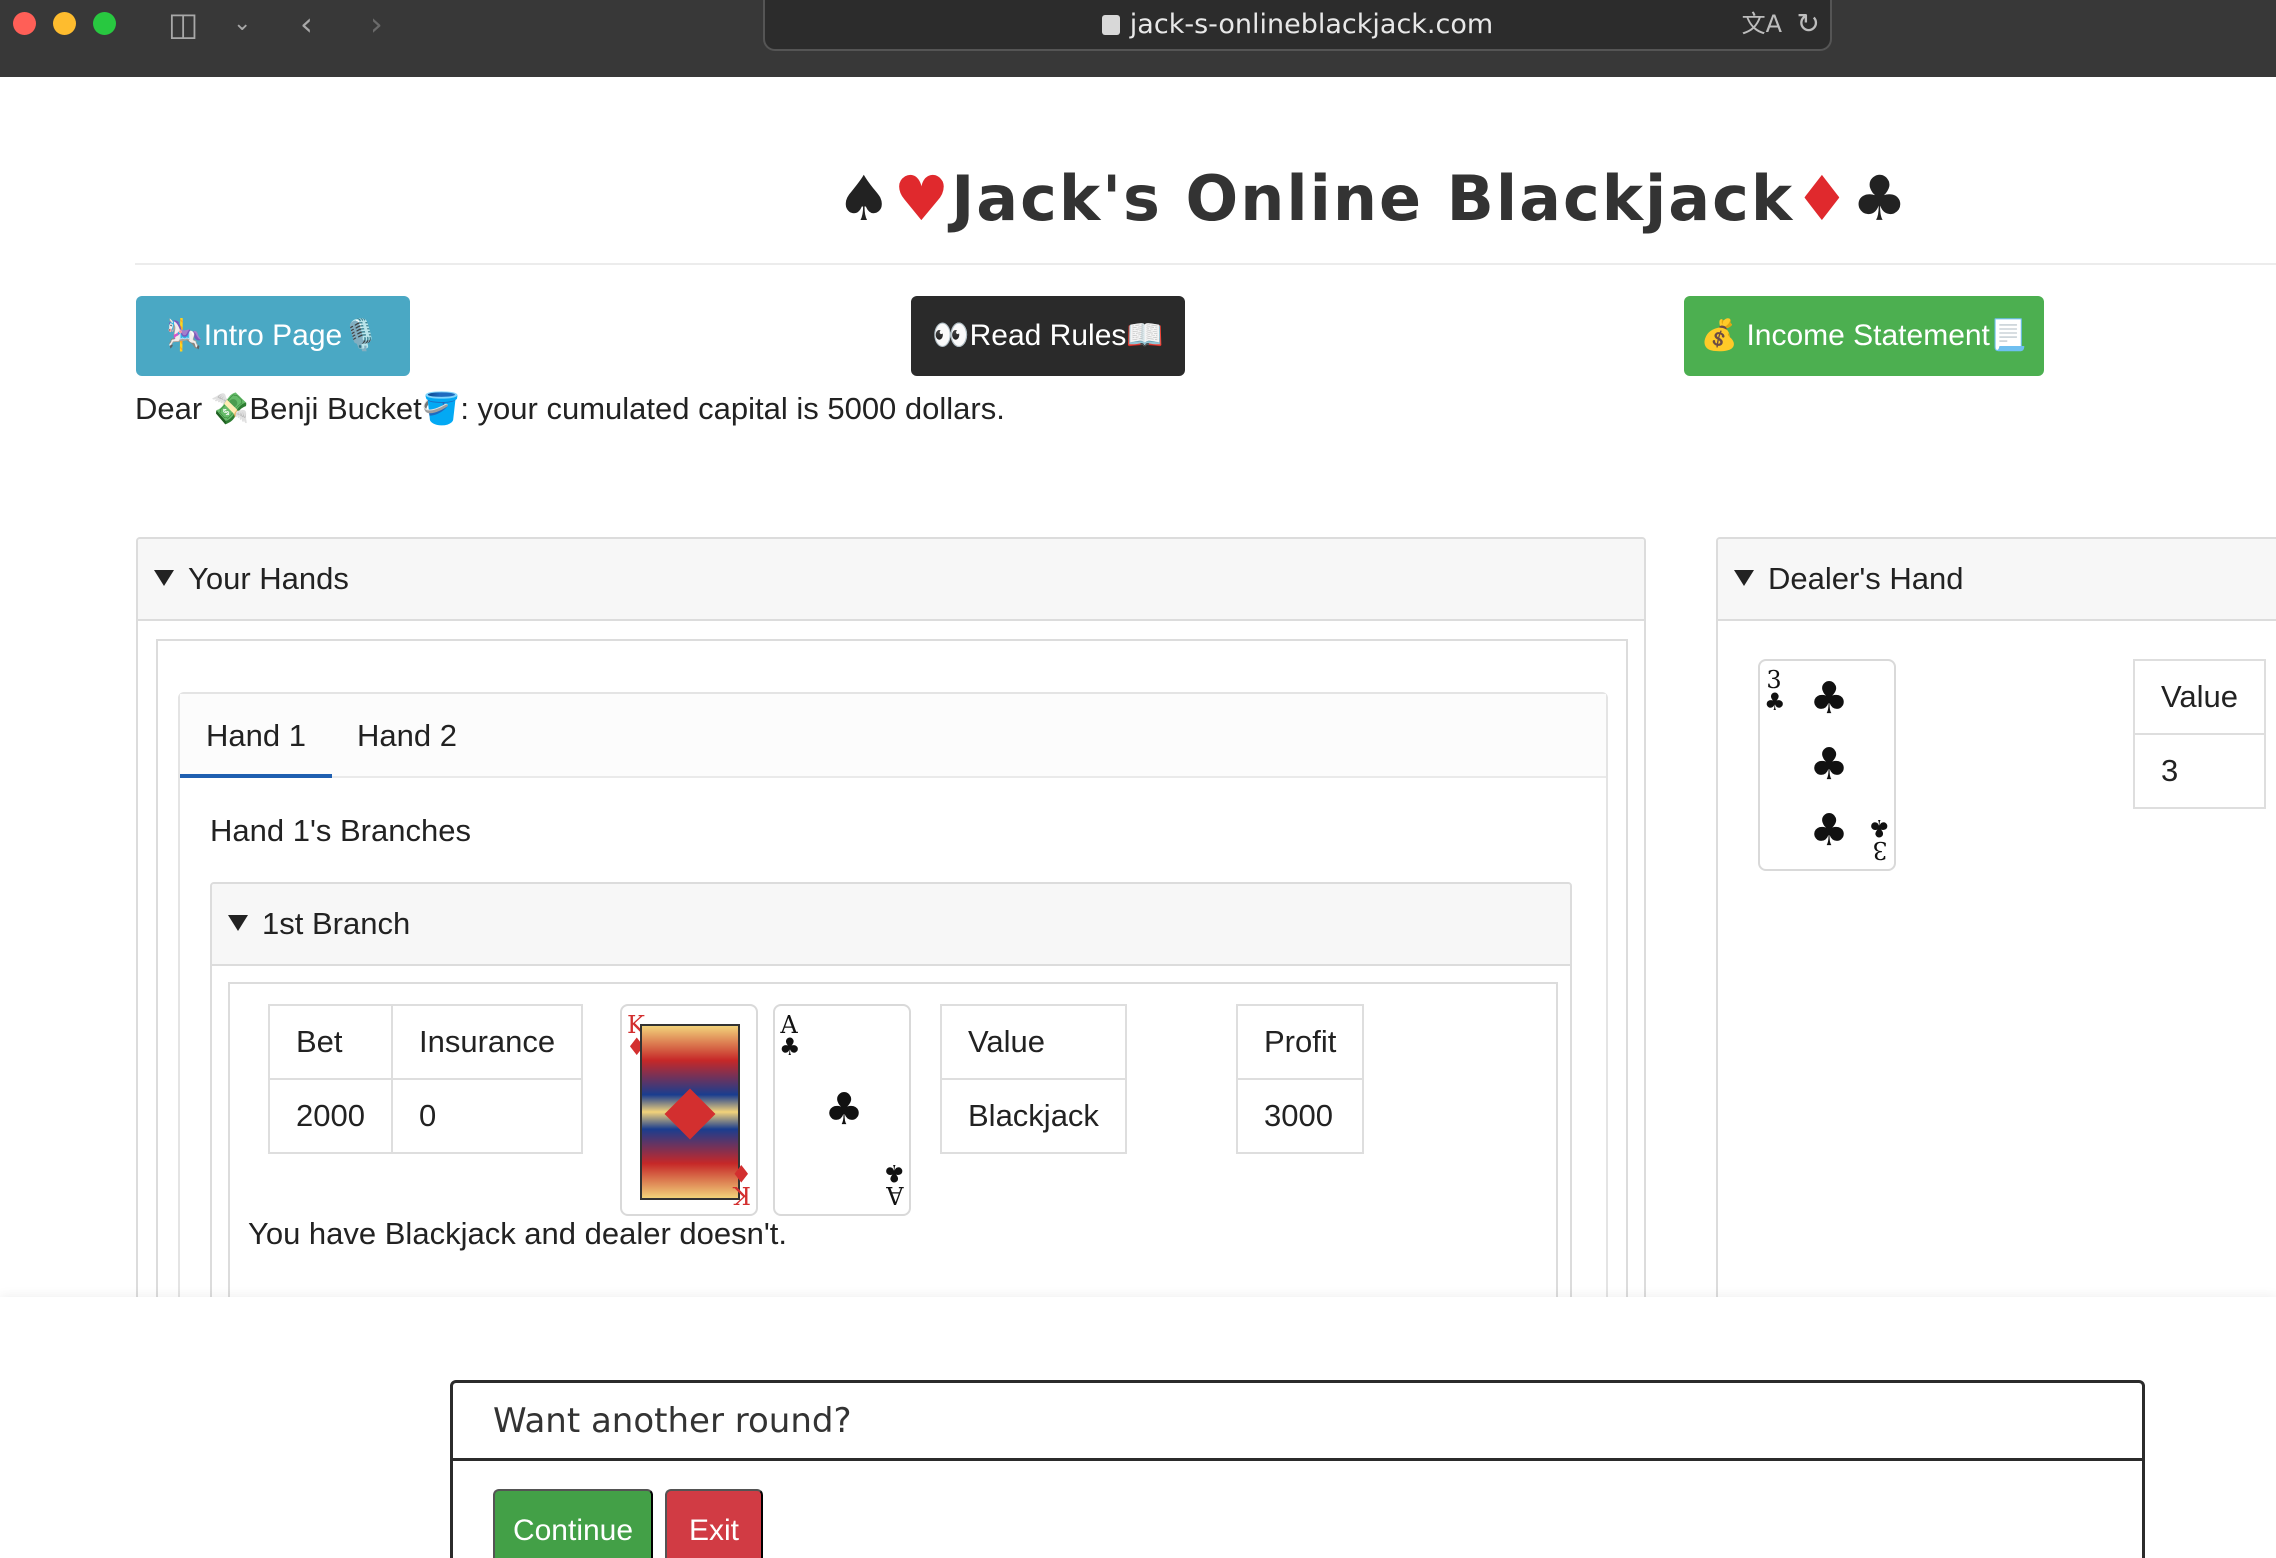 This screenshot has height=1558, width=2276. Describe the element at coordinates (273, 336) in the screenshot. I see `intro-page-button: 🎠Intro Page🎙️` at that location.